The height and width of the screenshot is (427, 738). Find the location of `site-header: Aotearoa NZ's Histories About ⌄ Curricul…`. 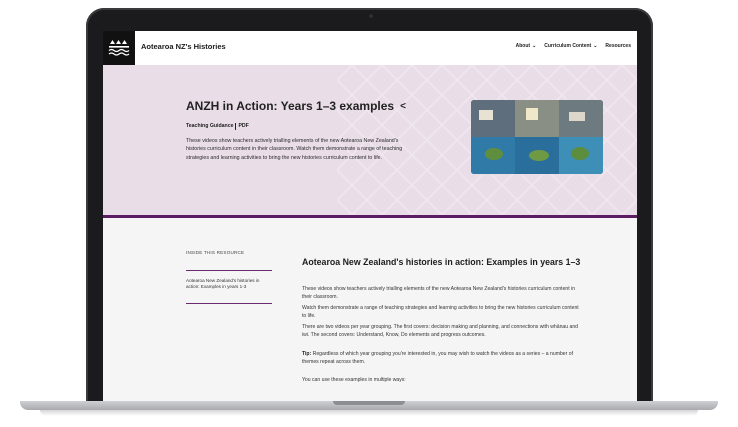

site-header: Aotearoa NZ's Histories About ⌄ Curricul… is located at coordinates (370, 48).